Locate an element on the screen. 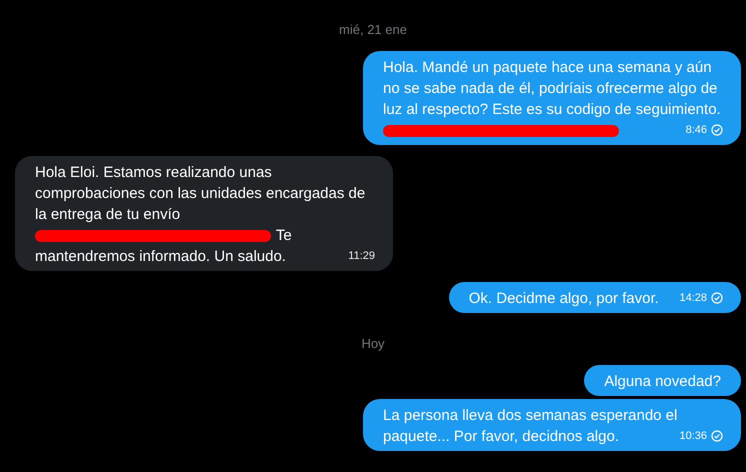 This screenshot has width=746, height=472. message-time: 14:28 is located at coordinates (693, 298).